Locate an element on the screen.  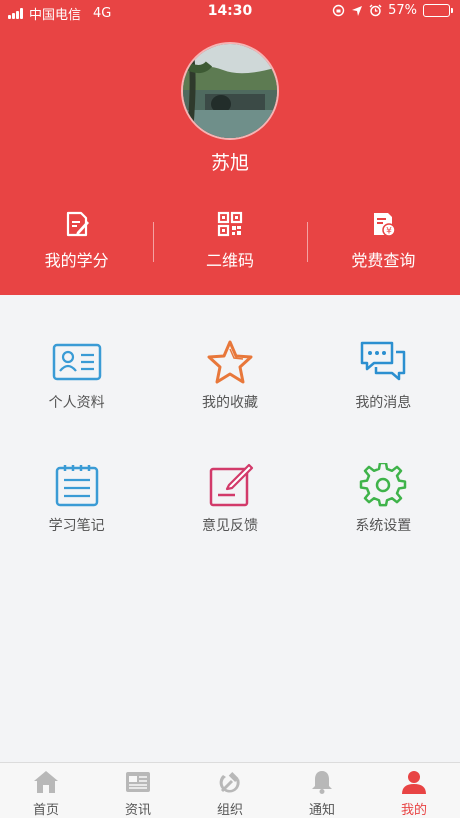
tab-organization: 组织 is located at coordinates (230, 790).